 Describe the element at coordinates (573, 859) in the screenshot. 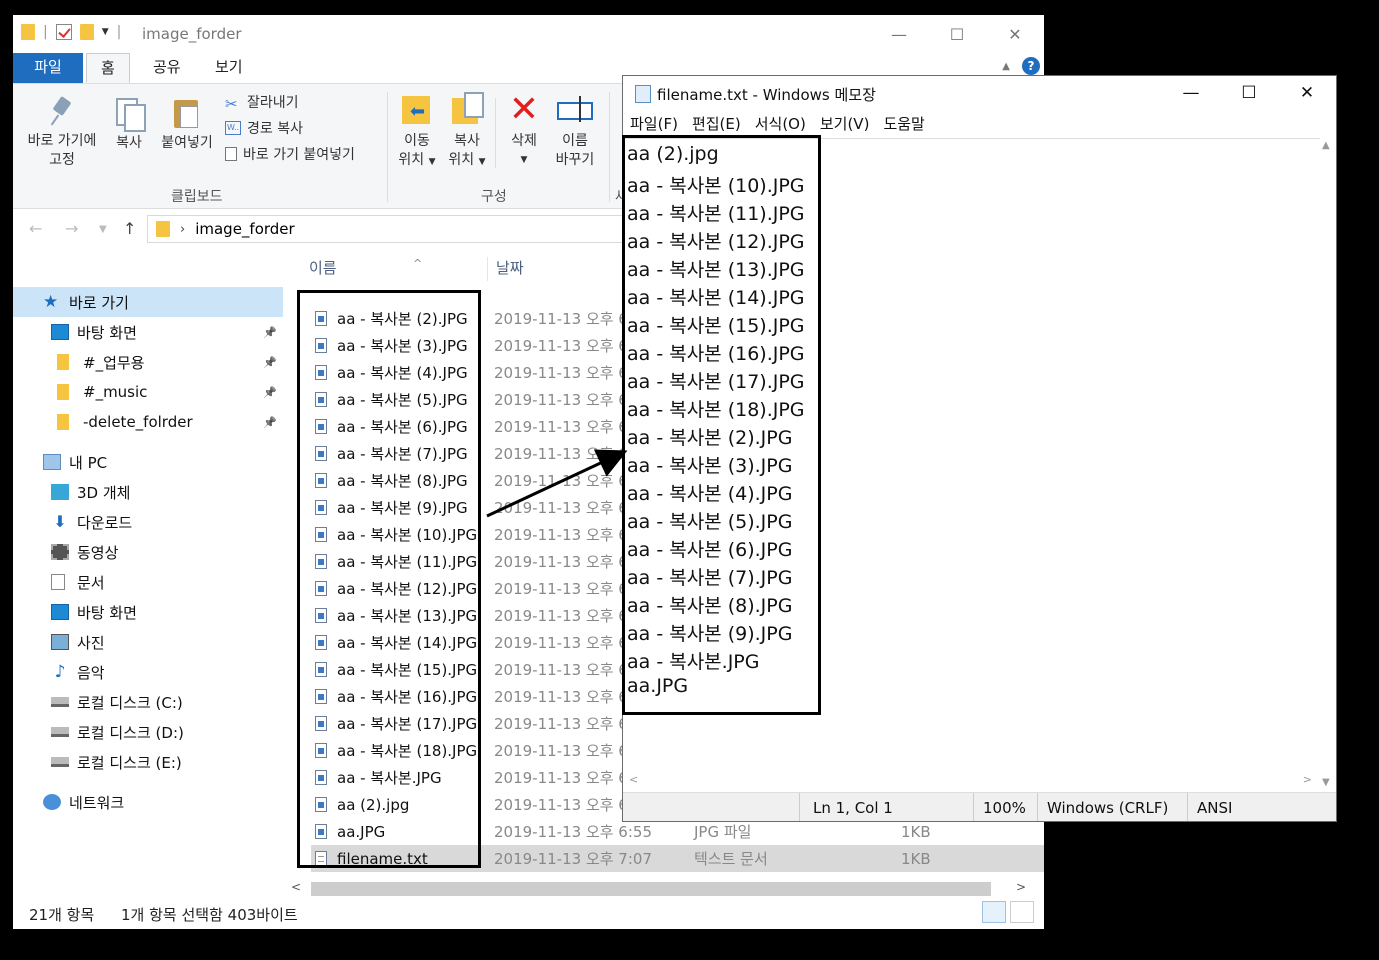

I see `file-date: 2019-11-13 오후 7:07` at that location.